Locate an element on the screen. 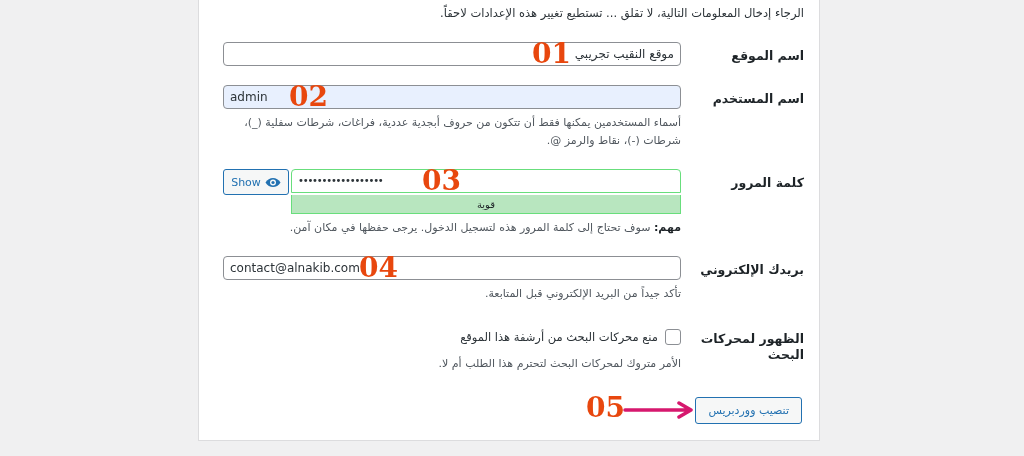 Image resolution: width=1024 pixels, height=456 pixels. field-label: اسم المستخدم is located at coordinates (757, 99).